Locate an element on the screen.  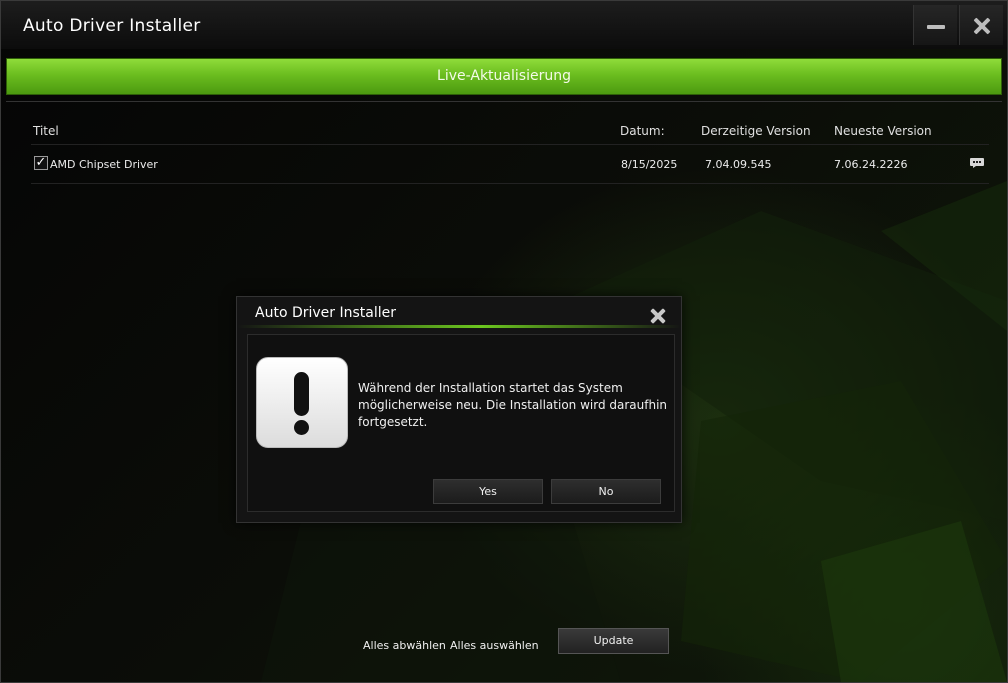
row-checkbox: ✓ is located at coordinates (41, 163).